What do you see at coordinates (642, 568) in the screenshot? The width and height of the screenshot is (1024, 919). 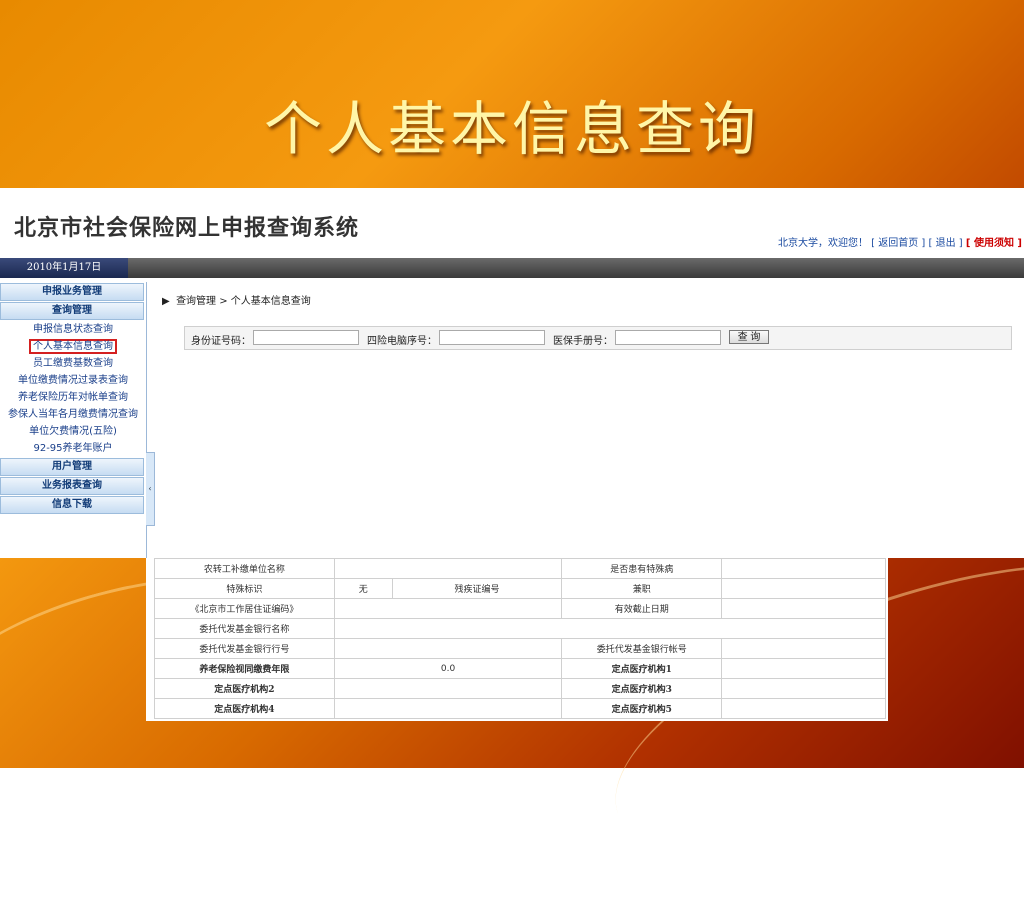 I see `table-cell: 是否患有特殊病` at bounding box center [642, 568].